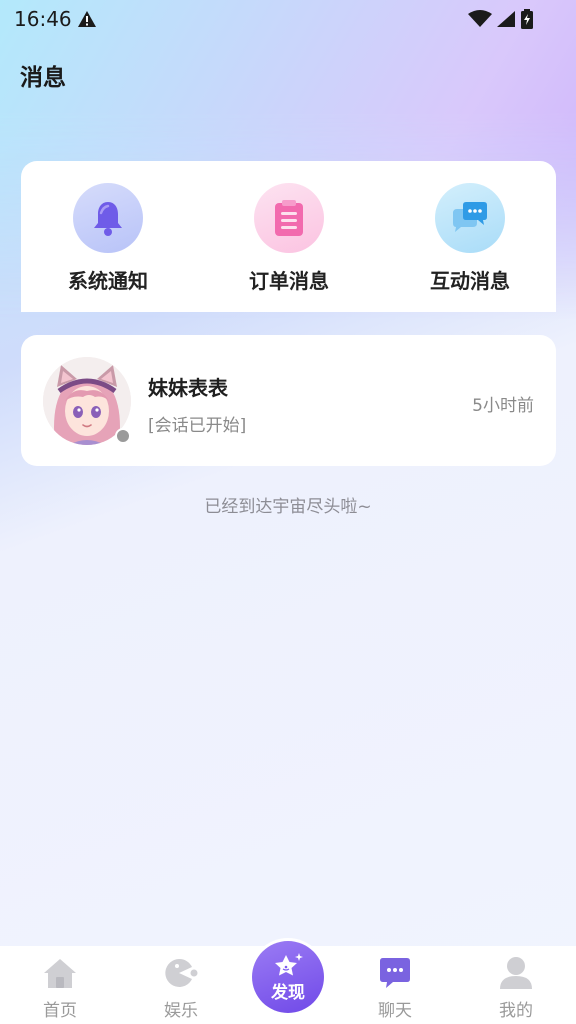 Image resolution: width=576 pixels, height=1024 pixels. Describe the element at coordinates (395, 973) in the screenshot. I see `chat-icon` at that location.